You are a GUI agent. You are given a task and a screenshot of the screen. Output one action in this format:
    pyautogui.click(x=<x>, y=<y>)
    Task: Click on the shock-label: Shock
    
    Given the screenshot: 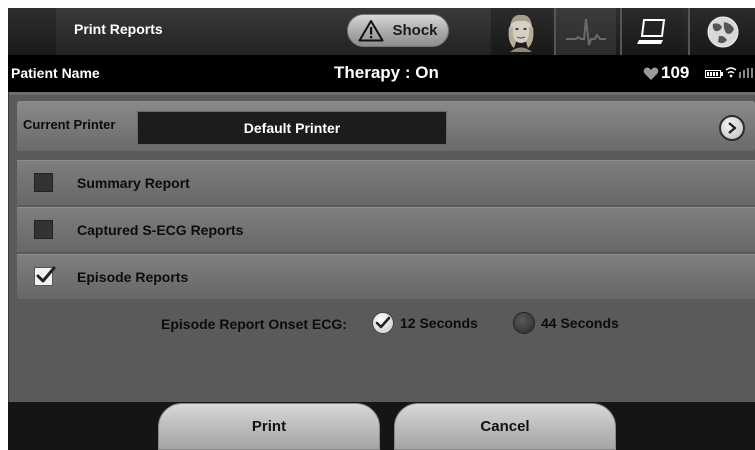 What is the action you would take?
    pyautogui.click(x=415, y=30)
    